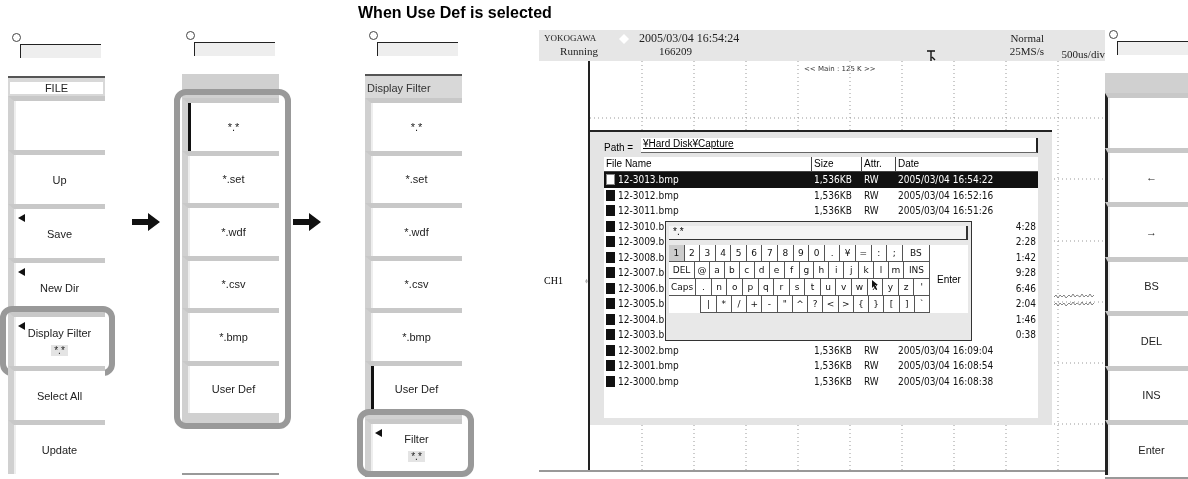 The height and width of the screenshot is (479, 1188). I want to click on file-date: 2005/03/04 16:52:16, so click(946, 195).